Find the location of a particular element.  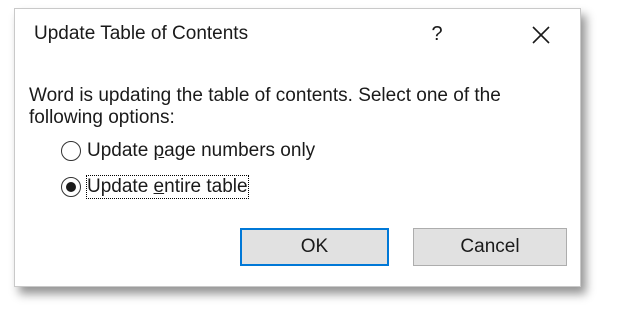

radio-button-selected is located at coordinates (71, 187).